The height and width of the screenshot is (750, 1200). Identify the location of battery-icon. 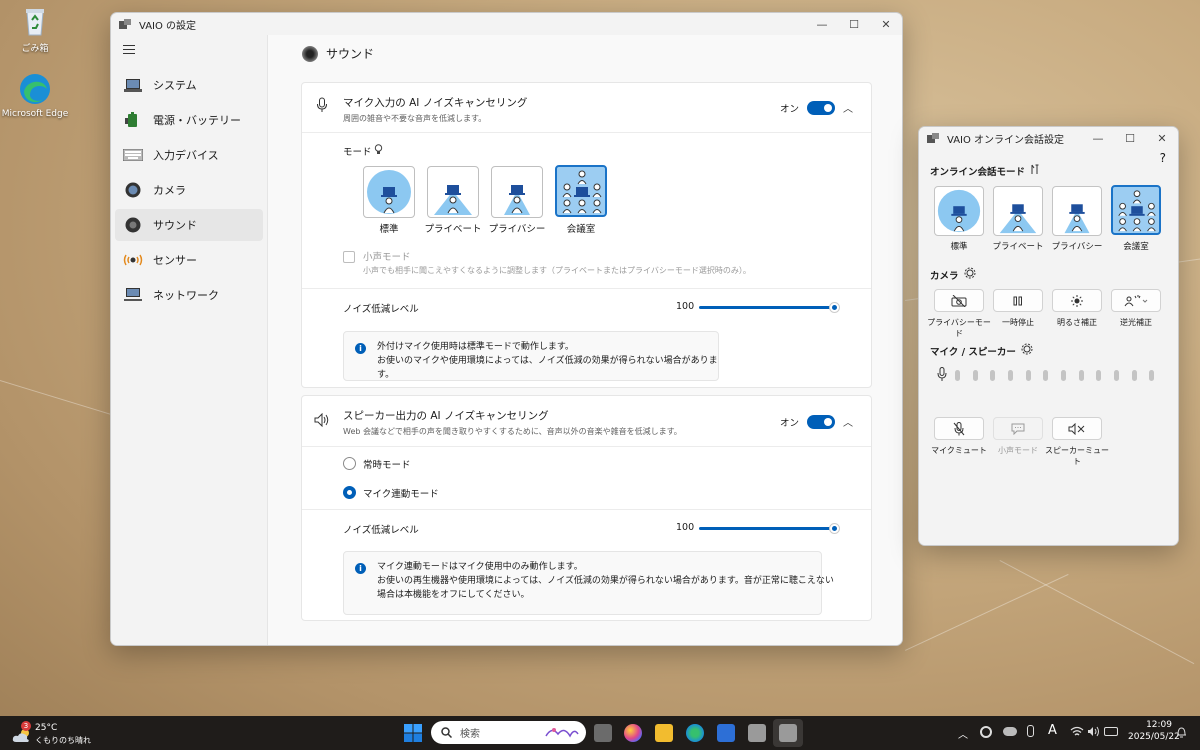
(1111, 731).